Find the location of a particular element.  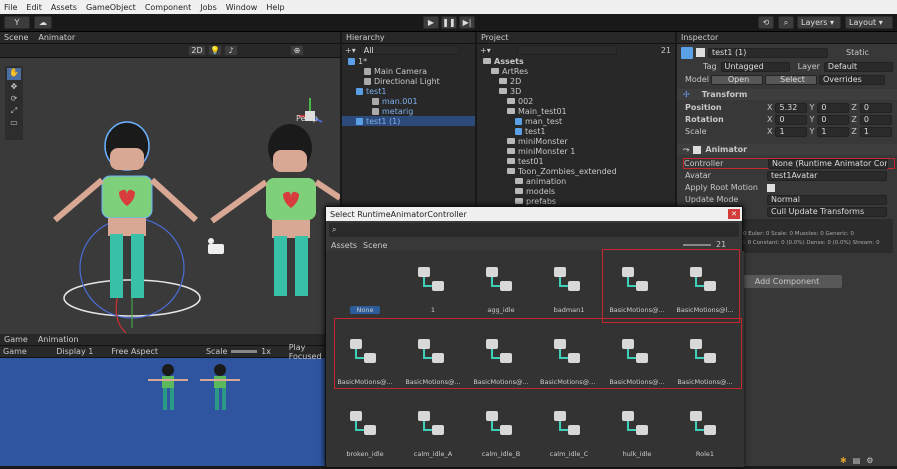

hierarchy-item: test1 is located at coordinates (408, 91).